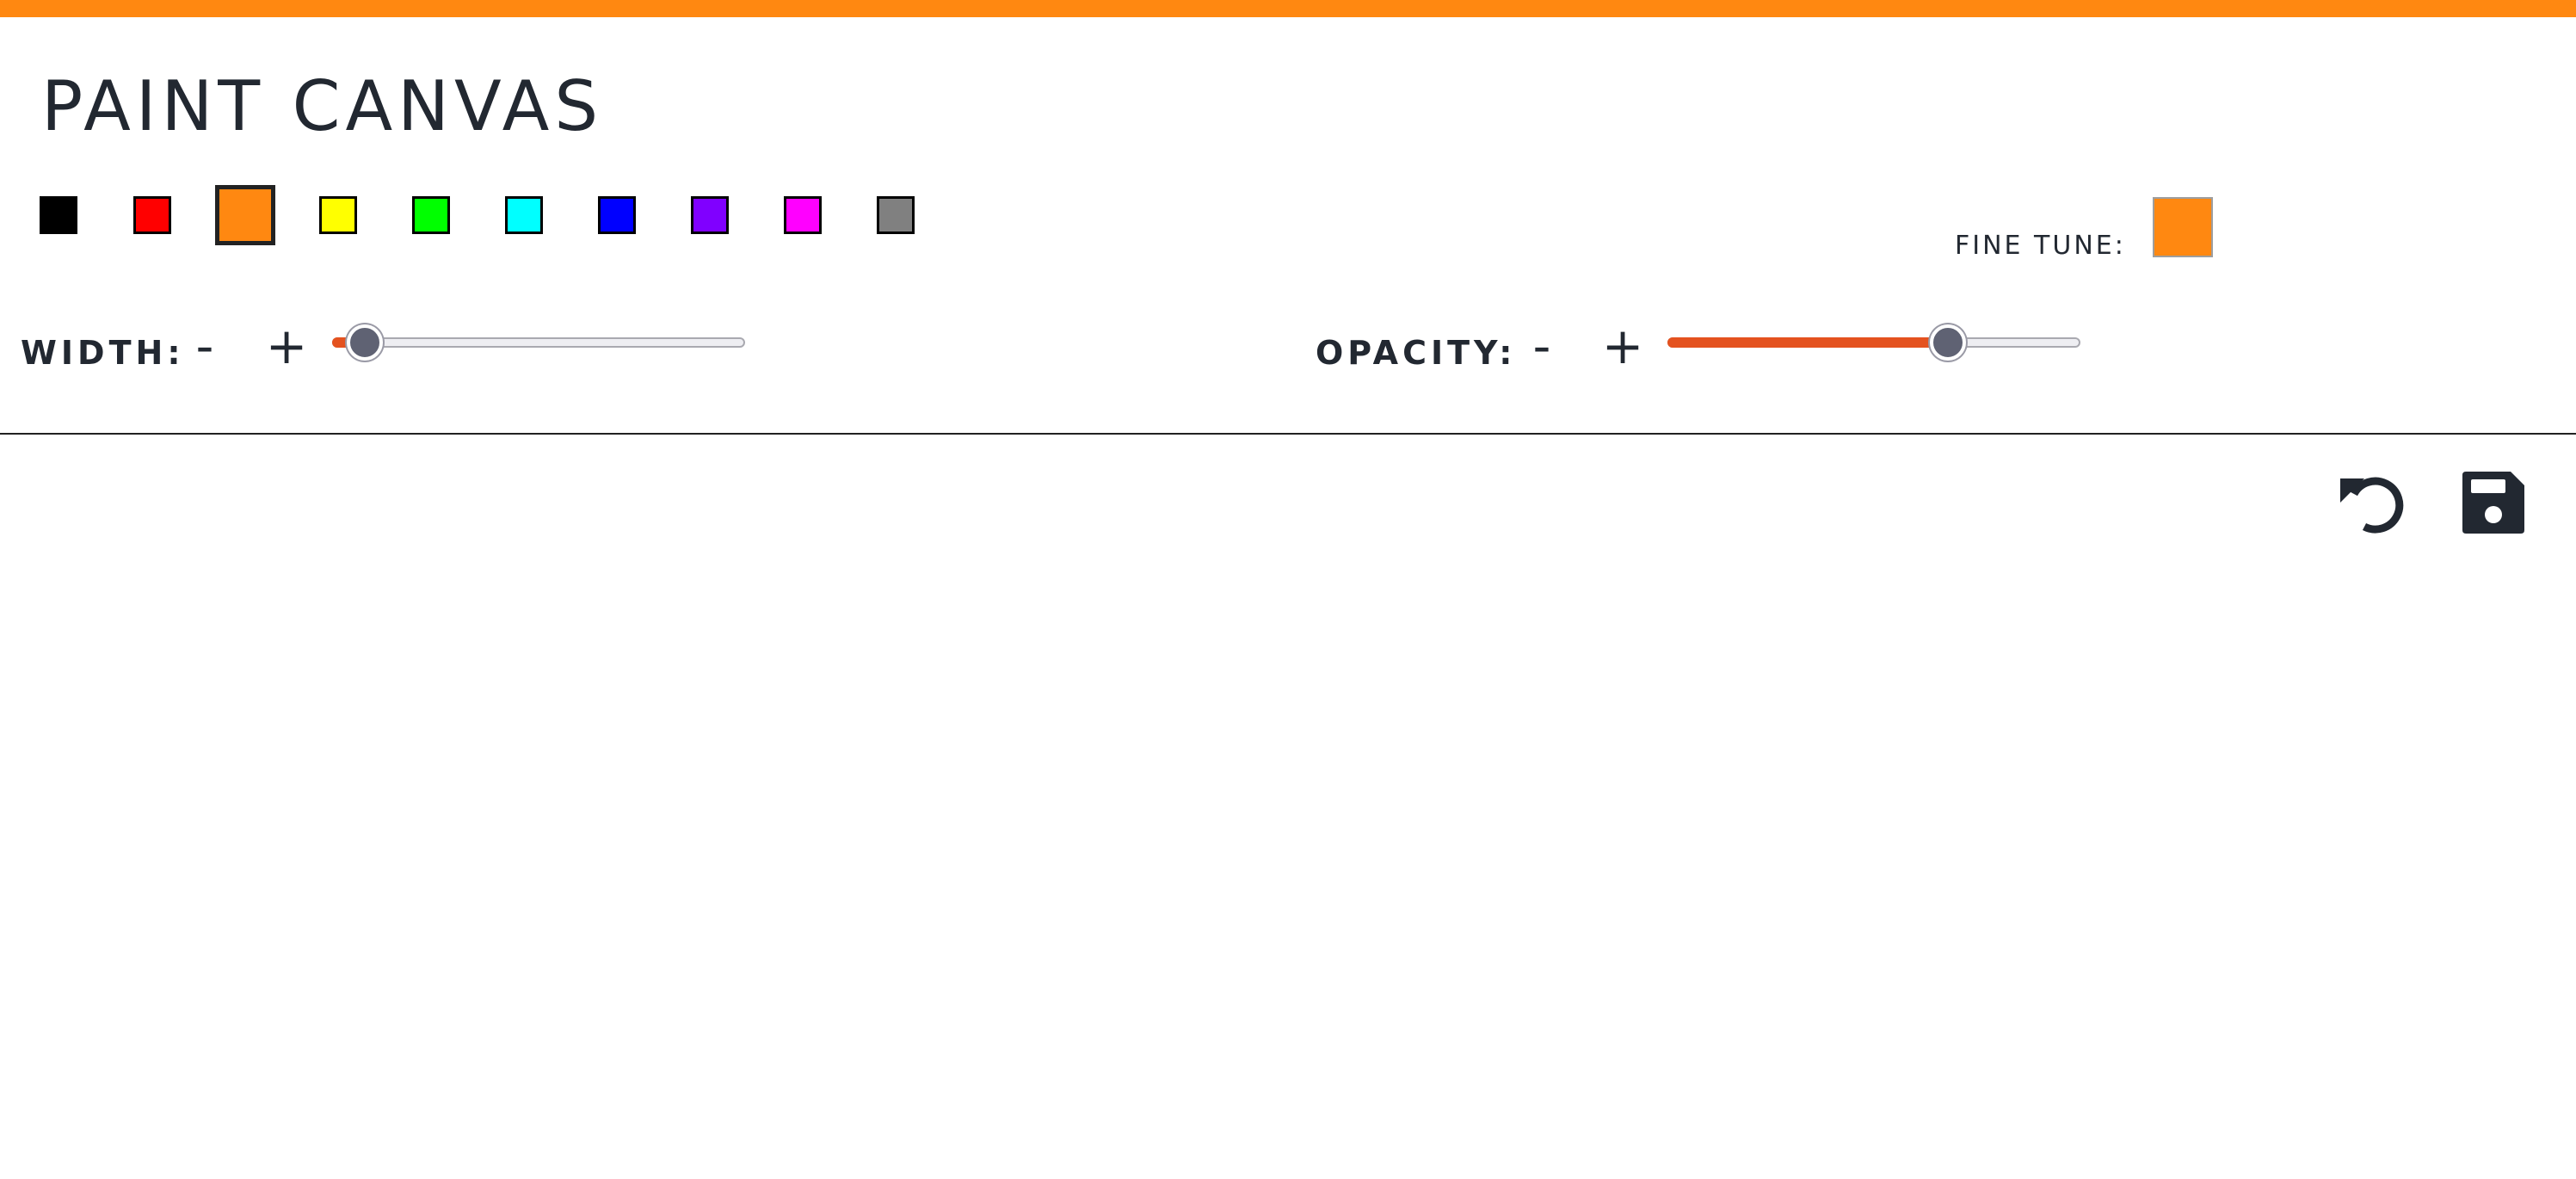 This screenshot has height=1179, width=2576. Describe the element at coordinates (286, 346) in the screenshot. I see `width-increment-button: +` at that location.